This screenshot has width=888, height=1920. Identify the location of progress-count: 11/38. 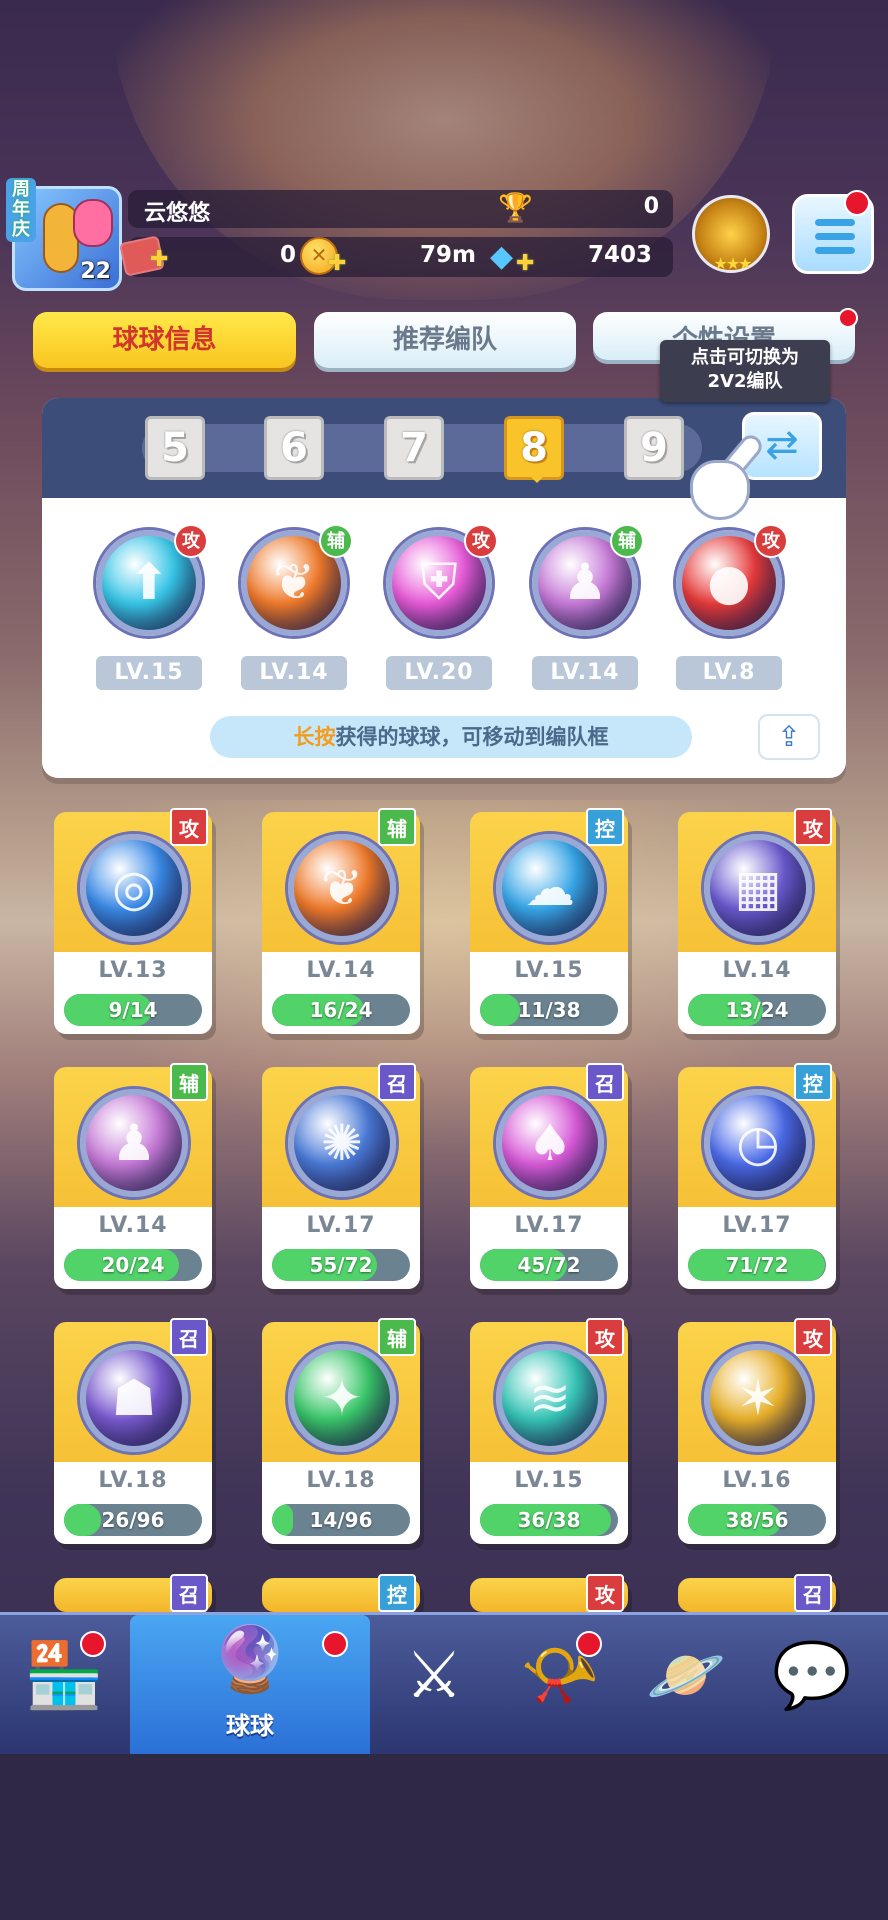
(549, 1010).